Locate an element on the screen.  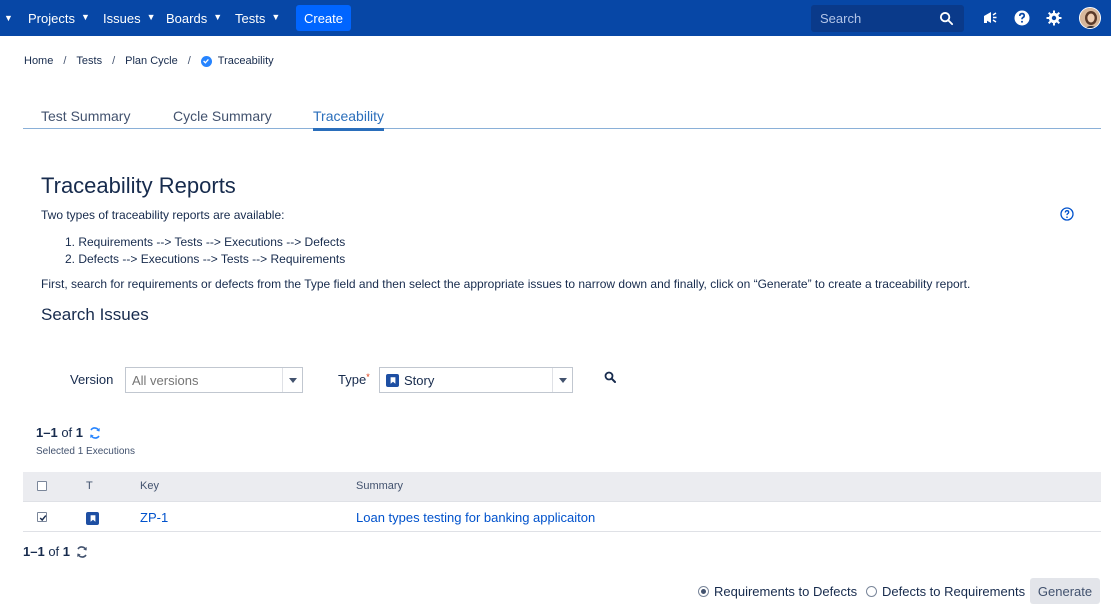
generate-button: Generate is located at coordinates (1065, 591).